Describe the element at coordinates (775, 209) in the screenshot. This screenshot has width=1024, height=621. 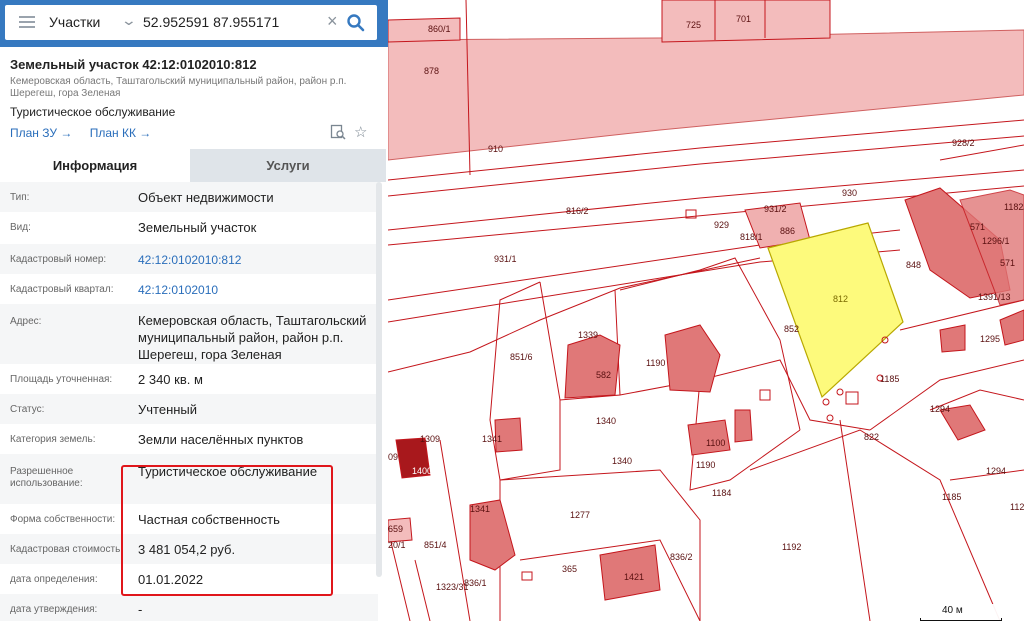
I see `map-label: 931/2` at that location.